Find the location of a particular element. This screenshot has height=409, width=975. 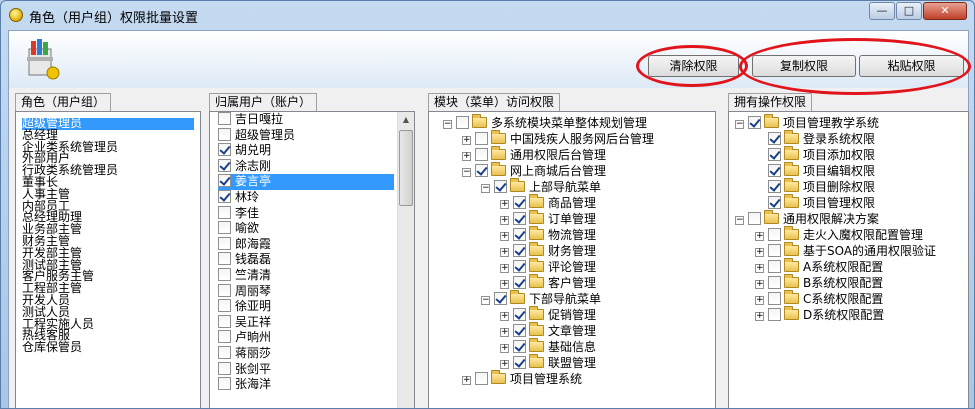

clear-permissions-button: 清除权限 is located at coordinates (693, 66).